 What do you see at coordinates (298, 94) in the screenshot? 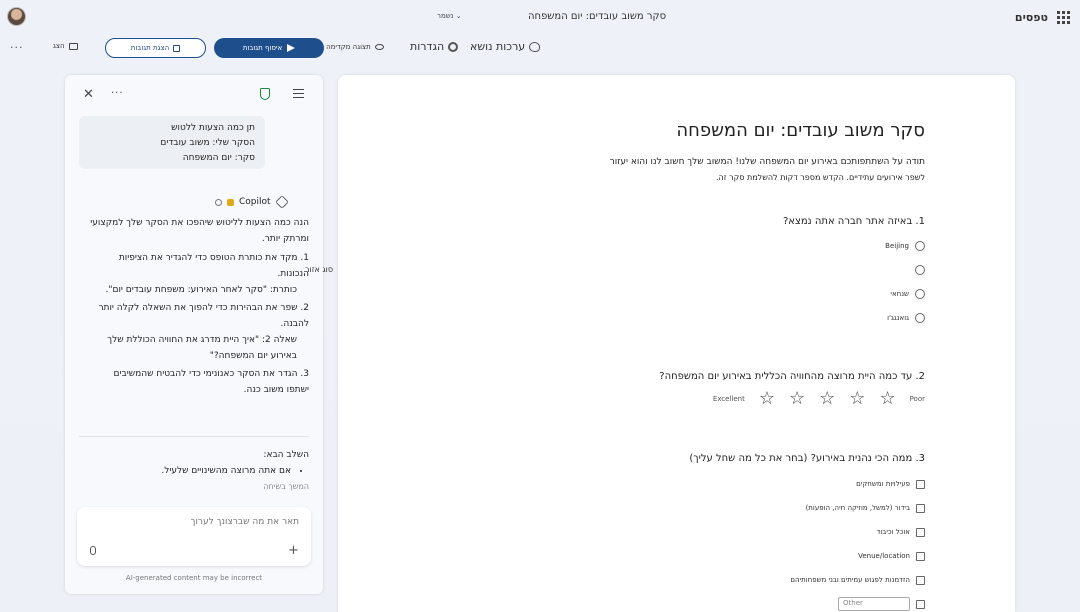
I see `menu-icon` at bounding box center [298, 94].